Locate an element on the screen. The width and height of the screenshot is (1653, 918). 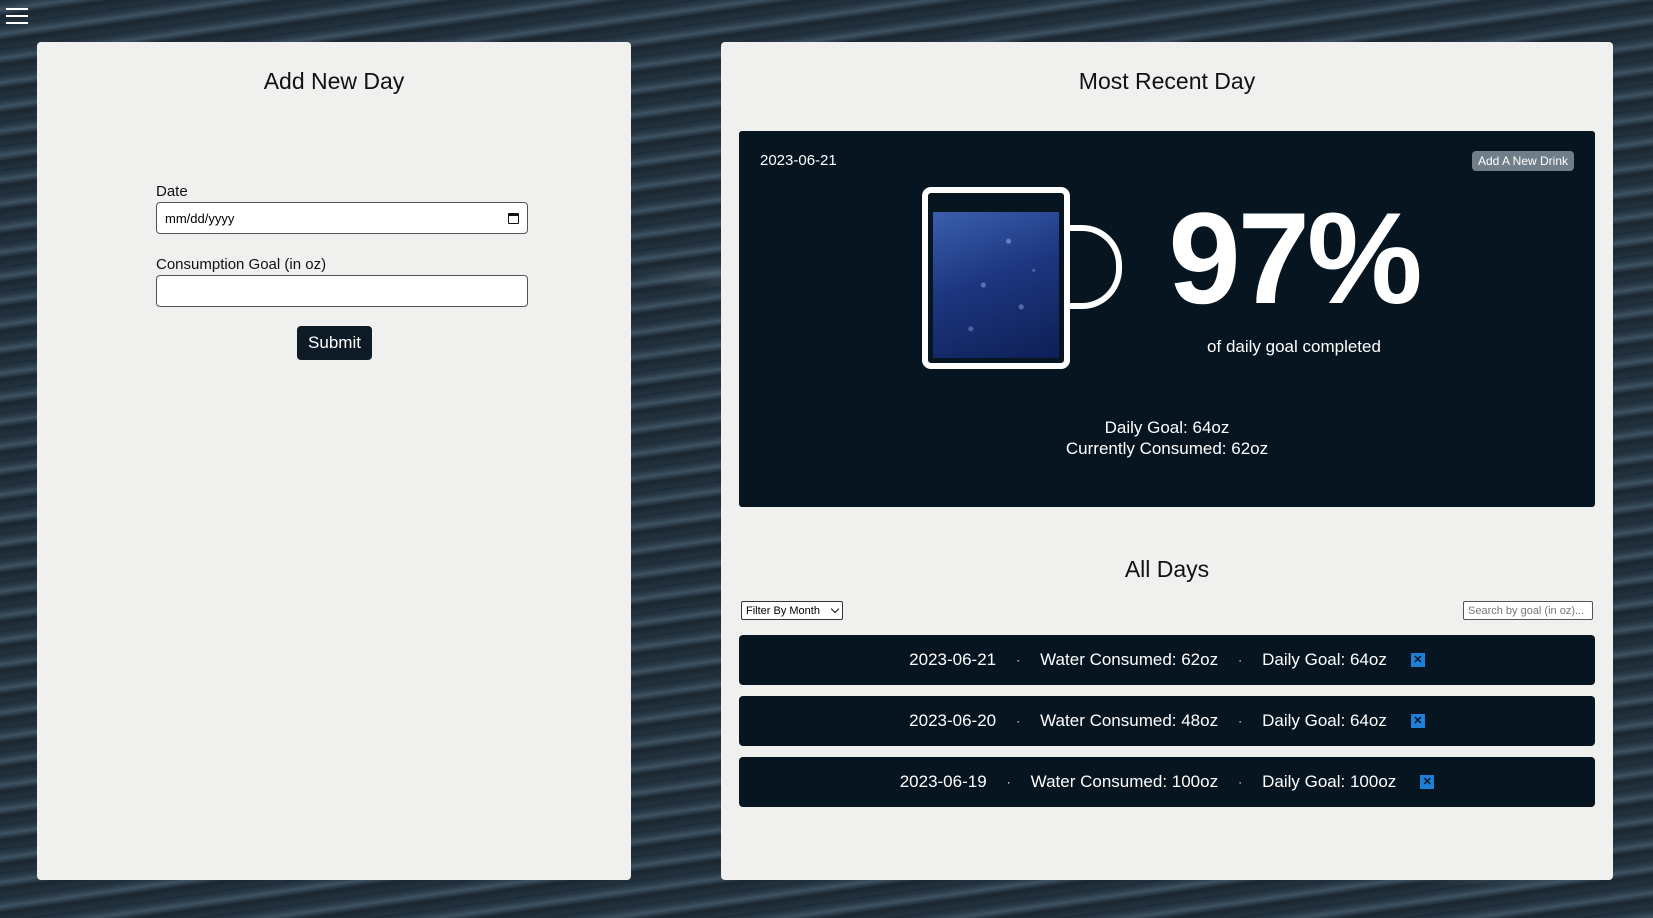
goal-label: Consumption Goal (in oz) is located at coordinates (241, 264).